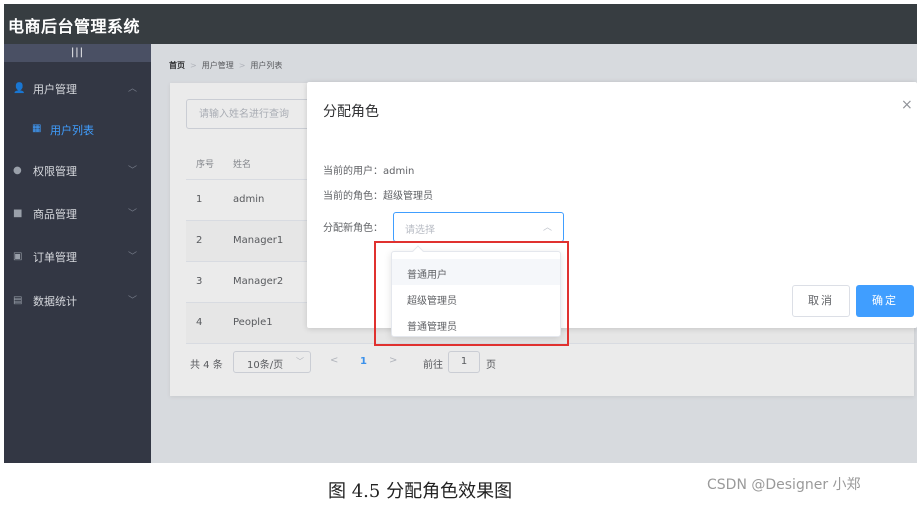  I want to click on order-icon: ▣, so click(18, 256).